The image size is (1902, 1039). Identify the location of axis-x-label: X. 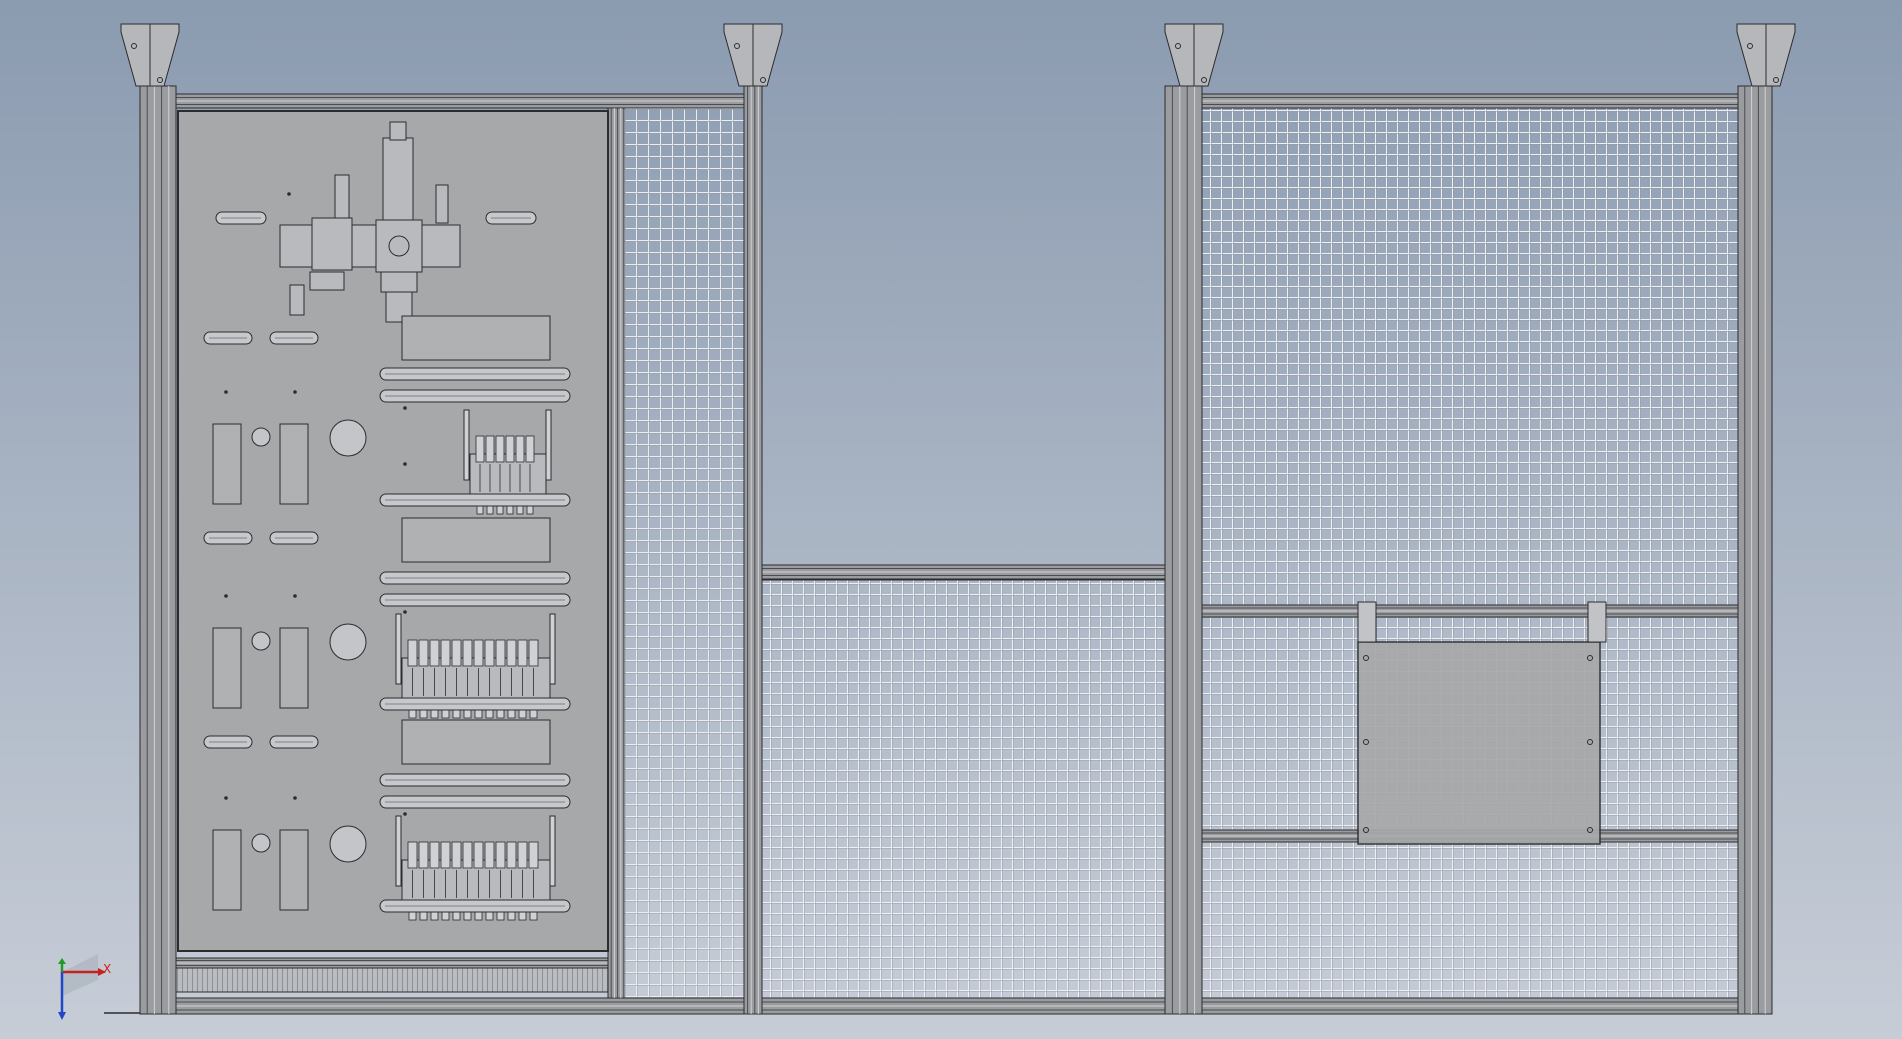
(107, 969).